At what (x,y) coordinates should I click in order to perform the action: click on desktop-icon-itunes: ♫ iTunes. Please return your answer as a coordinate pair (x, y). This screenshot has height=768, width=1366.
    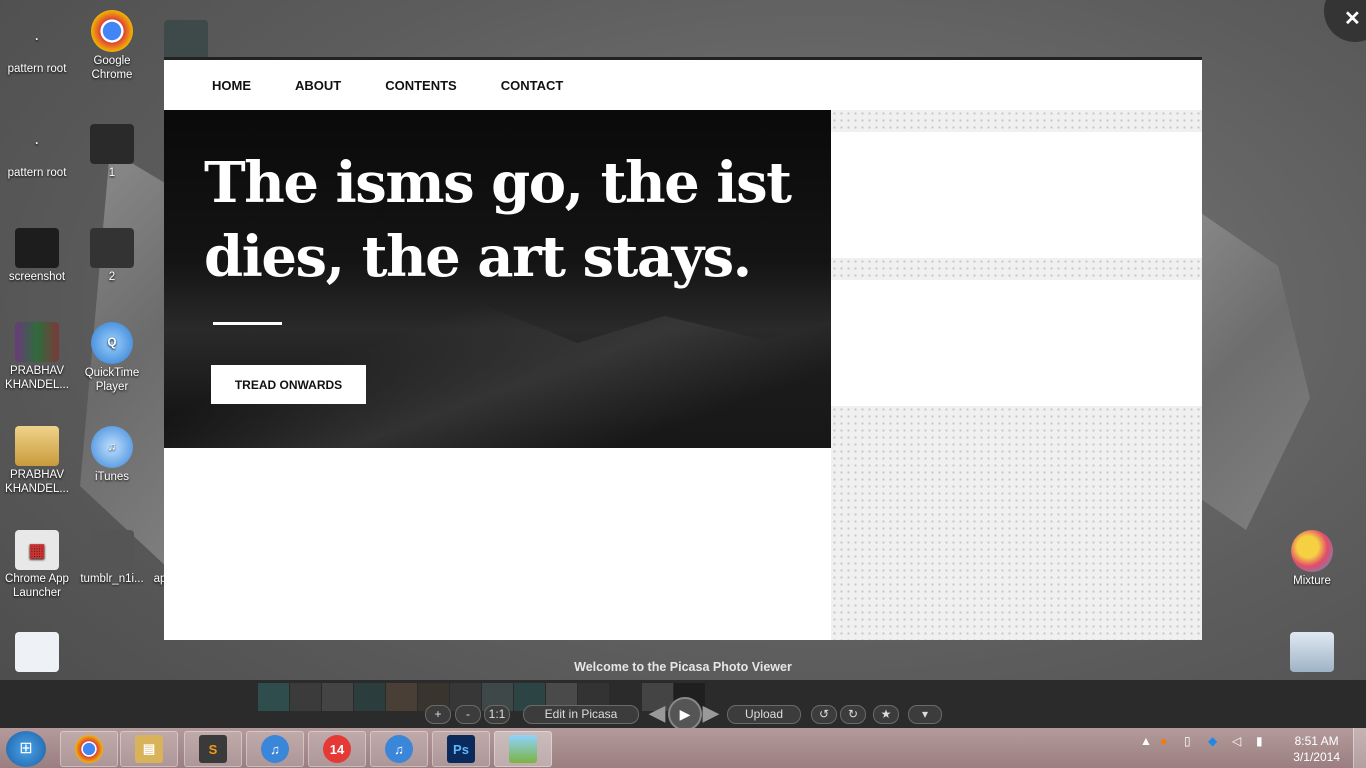
    Looking at the image, I should click on (112, 455).